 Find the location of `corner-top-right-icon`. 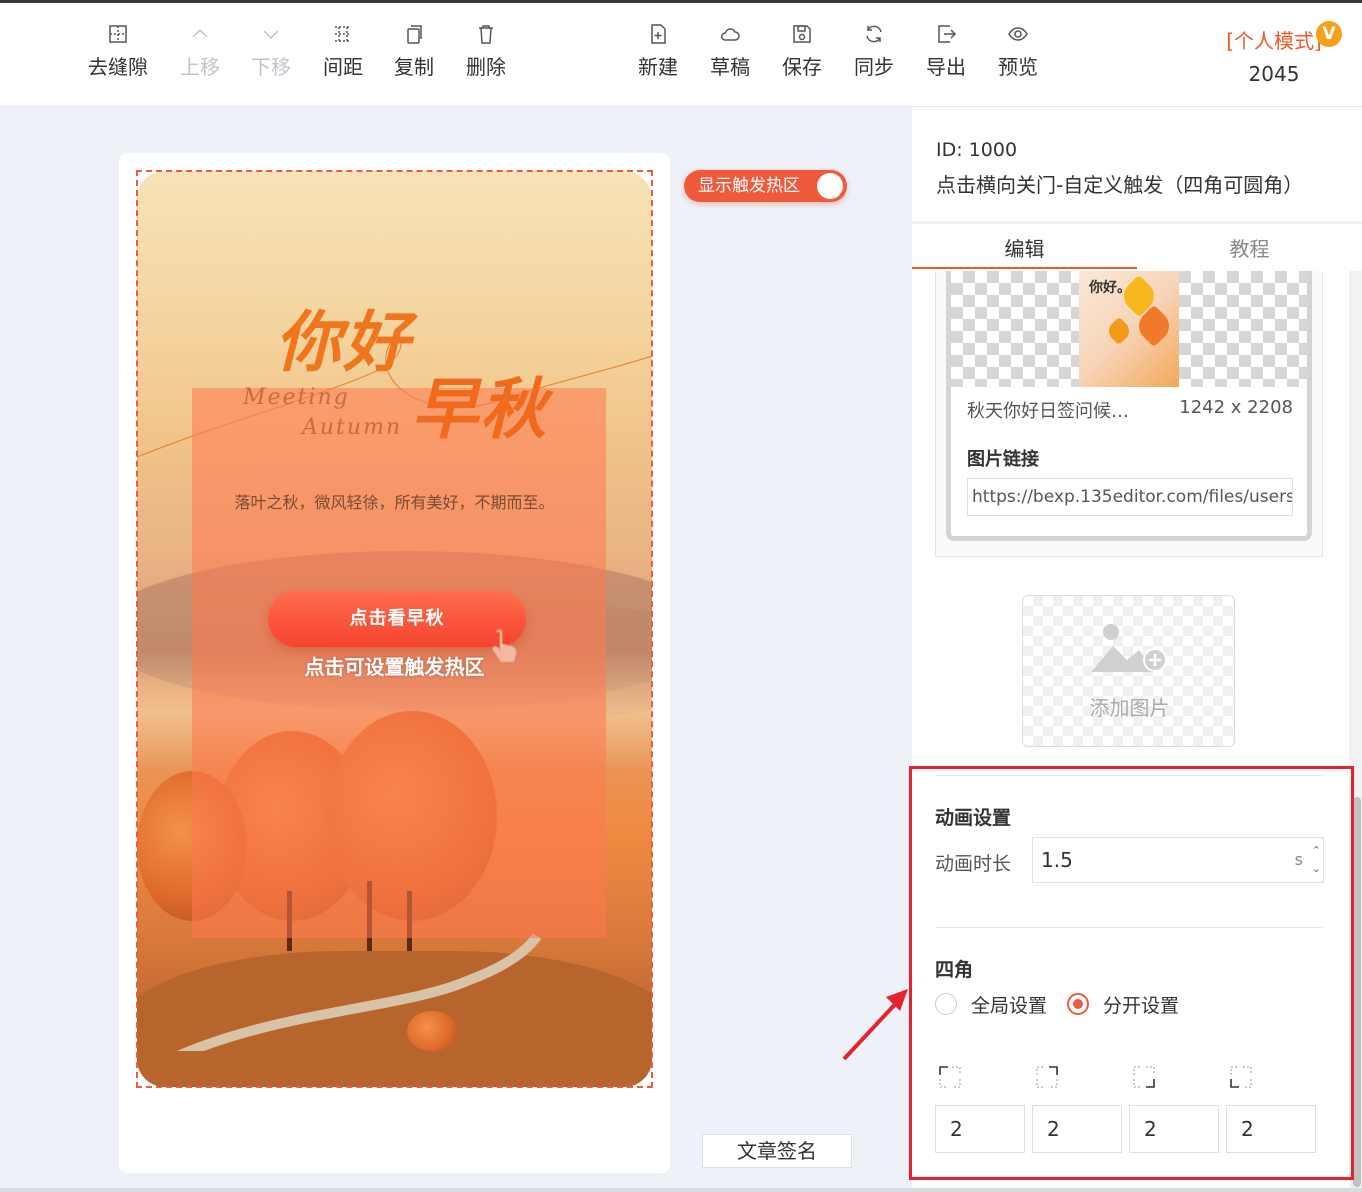

corner-top-right-icon is located at coordinates (1047, 1077).